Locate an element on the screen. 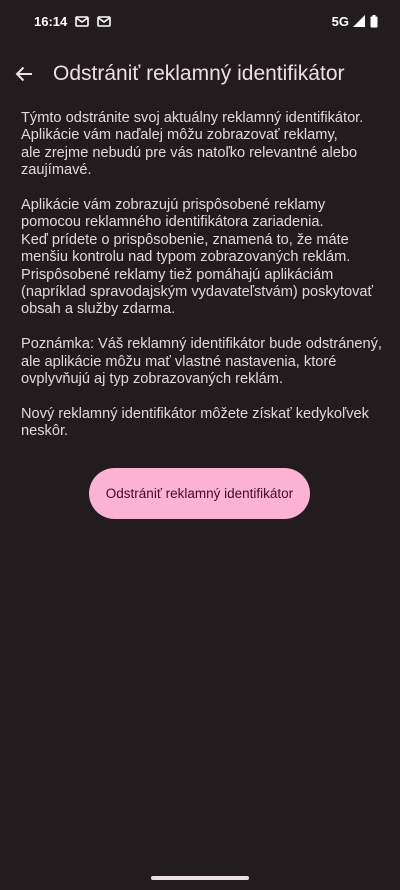 This screenshot has height=890, width=400. status-right: 5G is located at coordinates (355, 21).